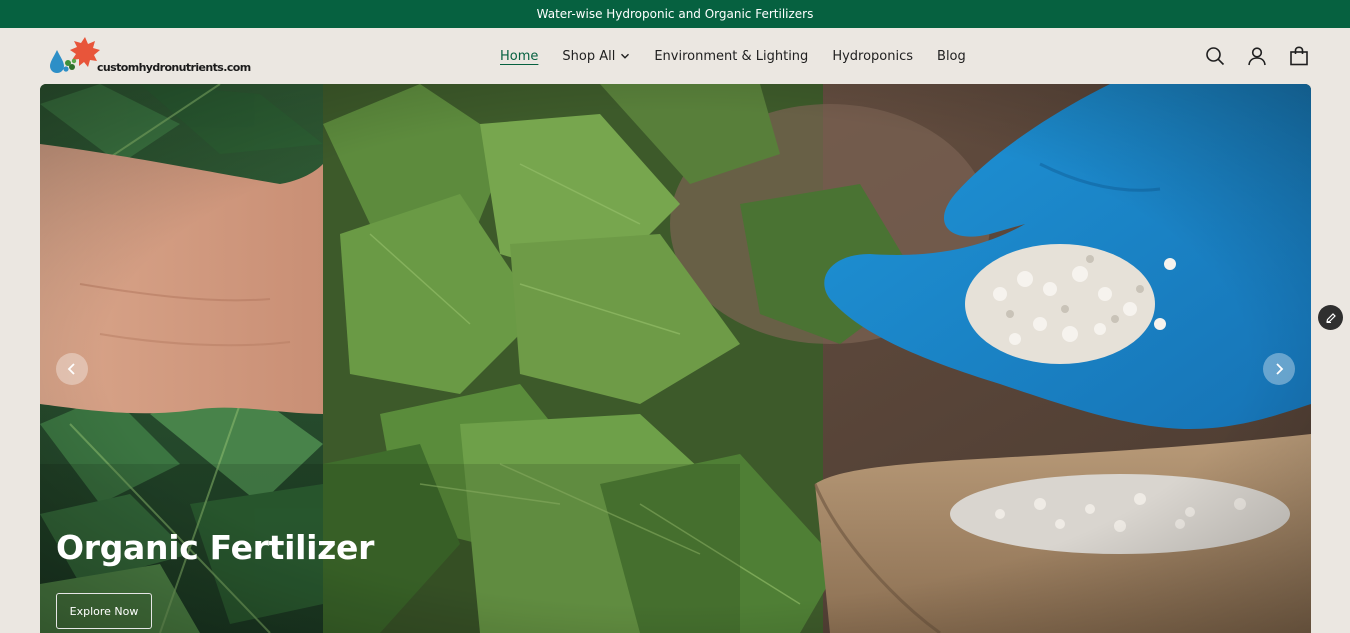  I want to click on nav-environment-lighting-label: Environment & Lighting, so click(731, 56).